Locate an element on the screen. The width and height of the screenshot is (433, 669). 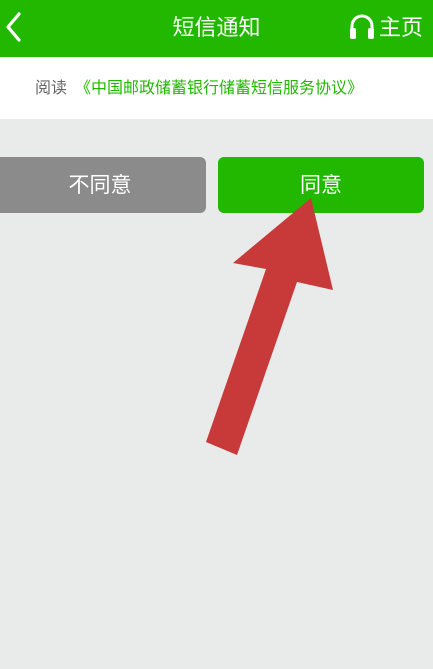
chevron-left-icon is located at coordinates (13, 27).